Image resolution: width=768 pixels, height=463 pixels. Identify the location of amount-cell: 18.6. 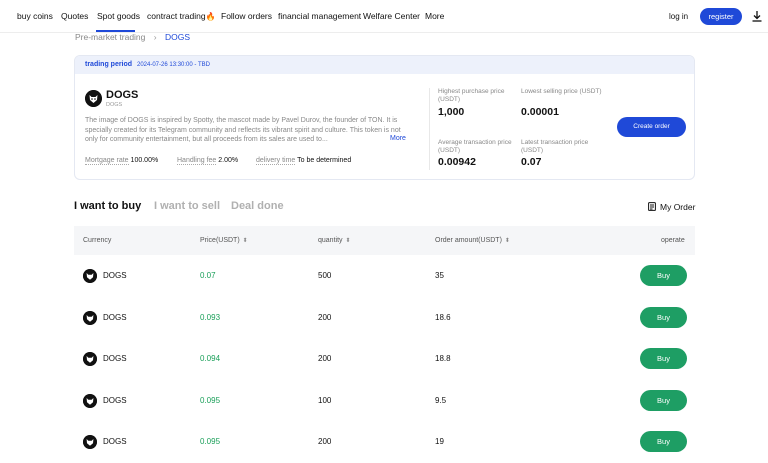
(443, 317).